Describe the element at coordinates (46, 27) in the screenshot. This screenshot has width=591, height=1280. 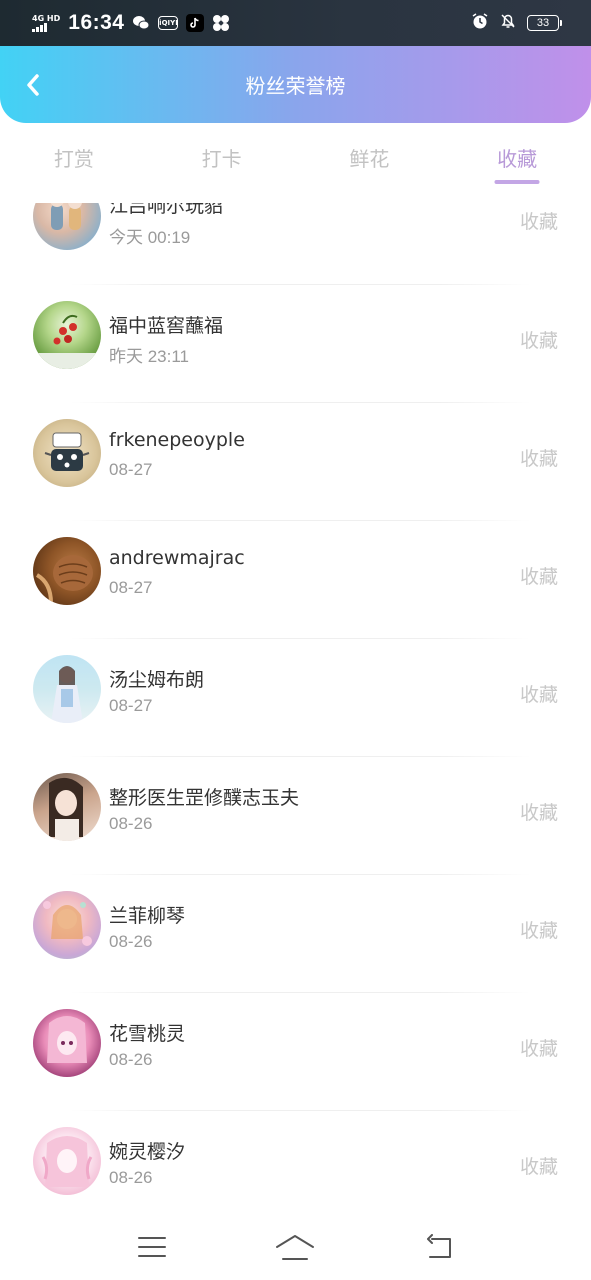
I see `signal-icon` at that location.